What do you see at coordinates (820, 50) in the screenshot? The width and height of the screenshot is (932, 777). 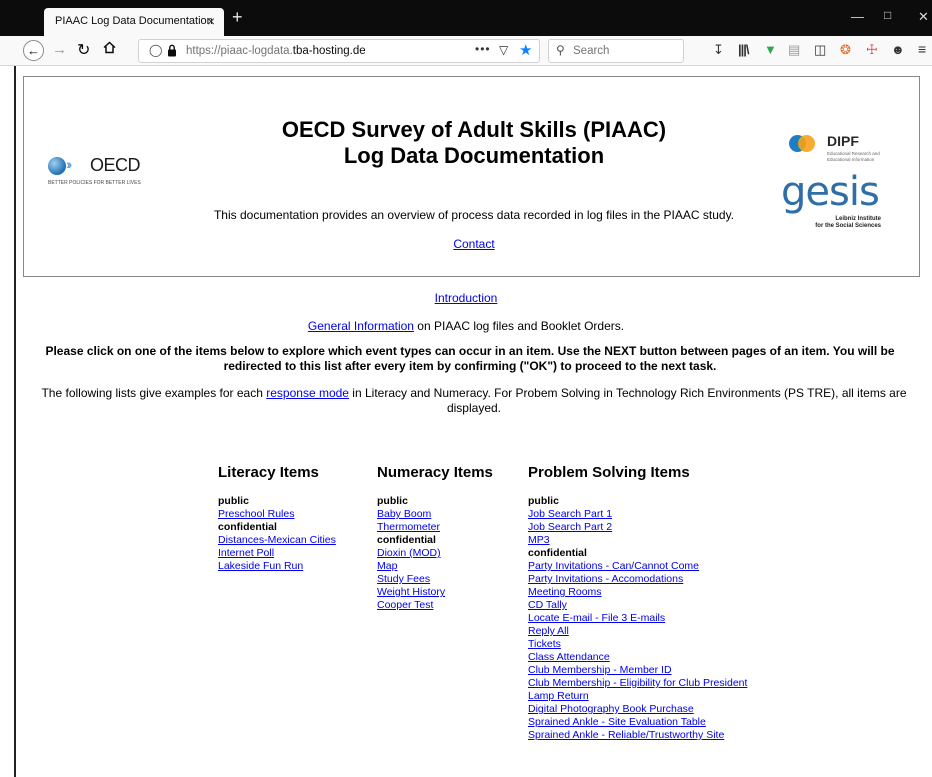 I see `sidebar-icon: ◫` at bounding box center [820, 50].